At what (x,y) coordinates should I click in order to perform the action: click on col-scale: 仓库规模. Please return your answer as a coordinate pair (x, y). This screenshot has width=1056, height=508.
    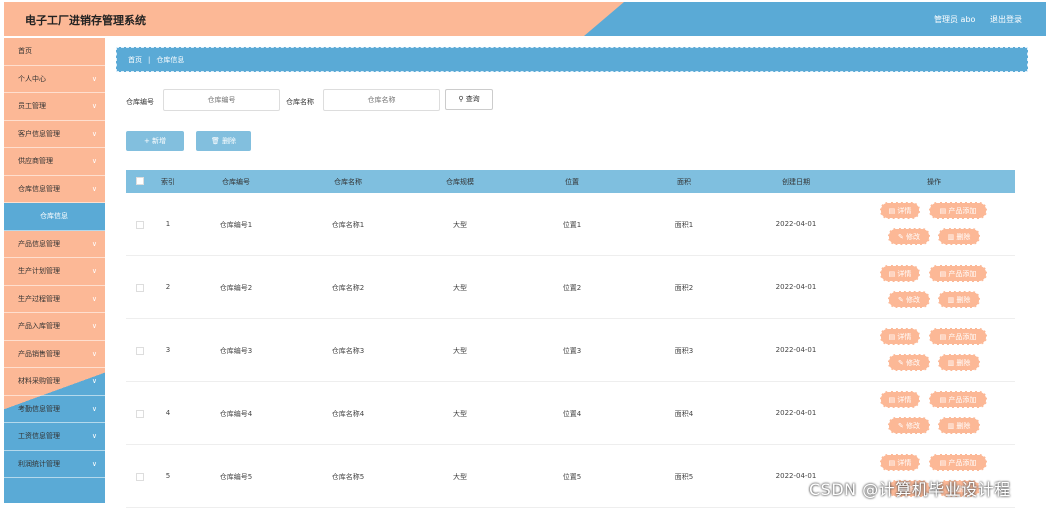
    Looking at the image, I should click on (460, 182).